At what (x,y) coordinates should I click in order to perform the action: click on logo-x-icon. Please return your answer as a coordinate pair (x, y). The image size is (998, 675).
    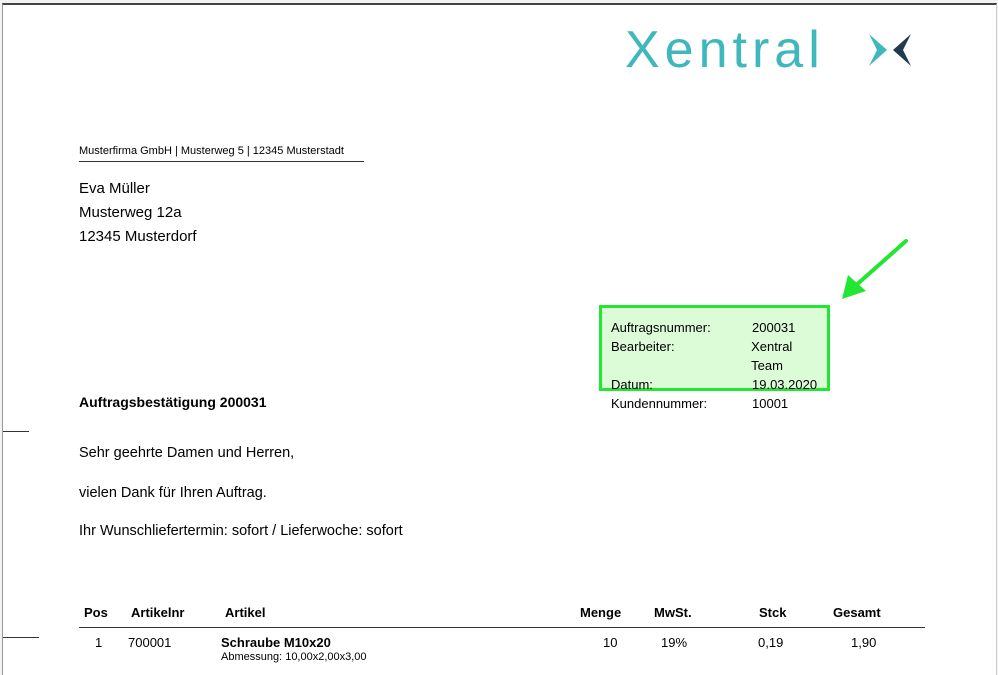
    Looking at the image, I should click on (890, 50).